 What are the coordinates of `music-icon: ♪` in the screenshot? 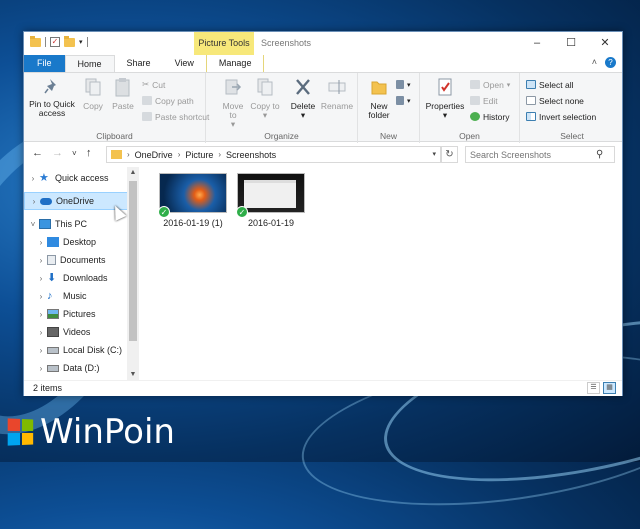 It's located at (50, 296).